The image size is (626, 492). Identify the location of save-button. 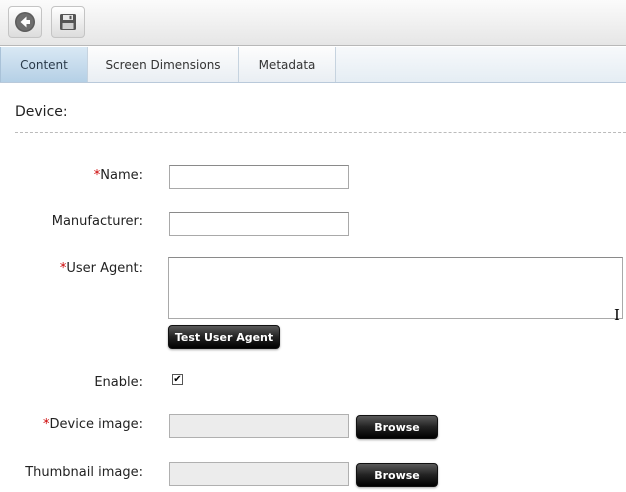
(68, 22).